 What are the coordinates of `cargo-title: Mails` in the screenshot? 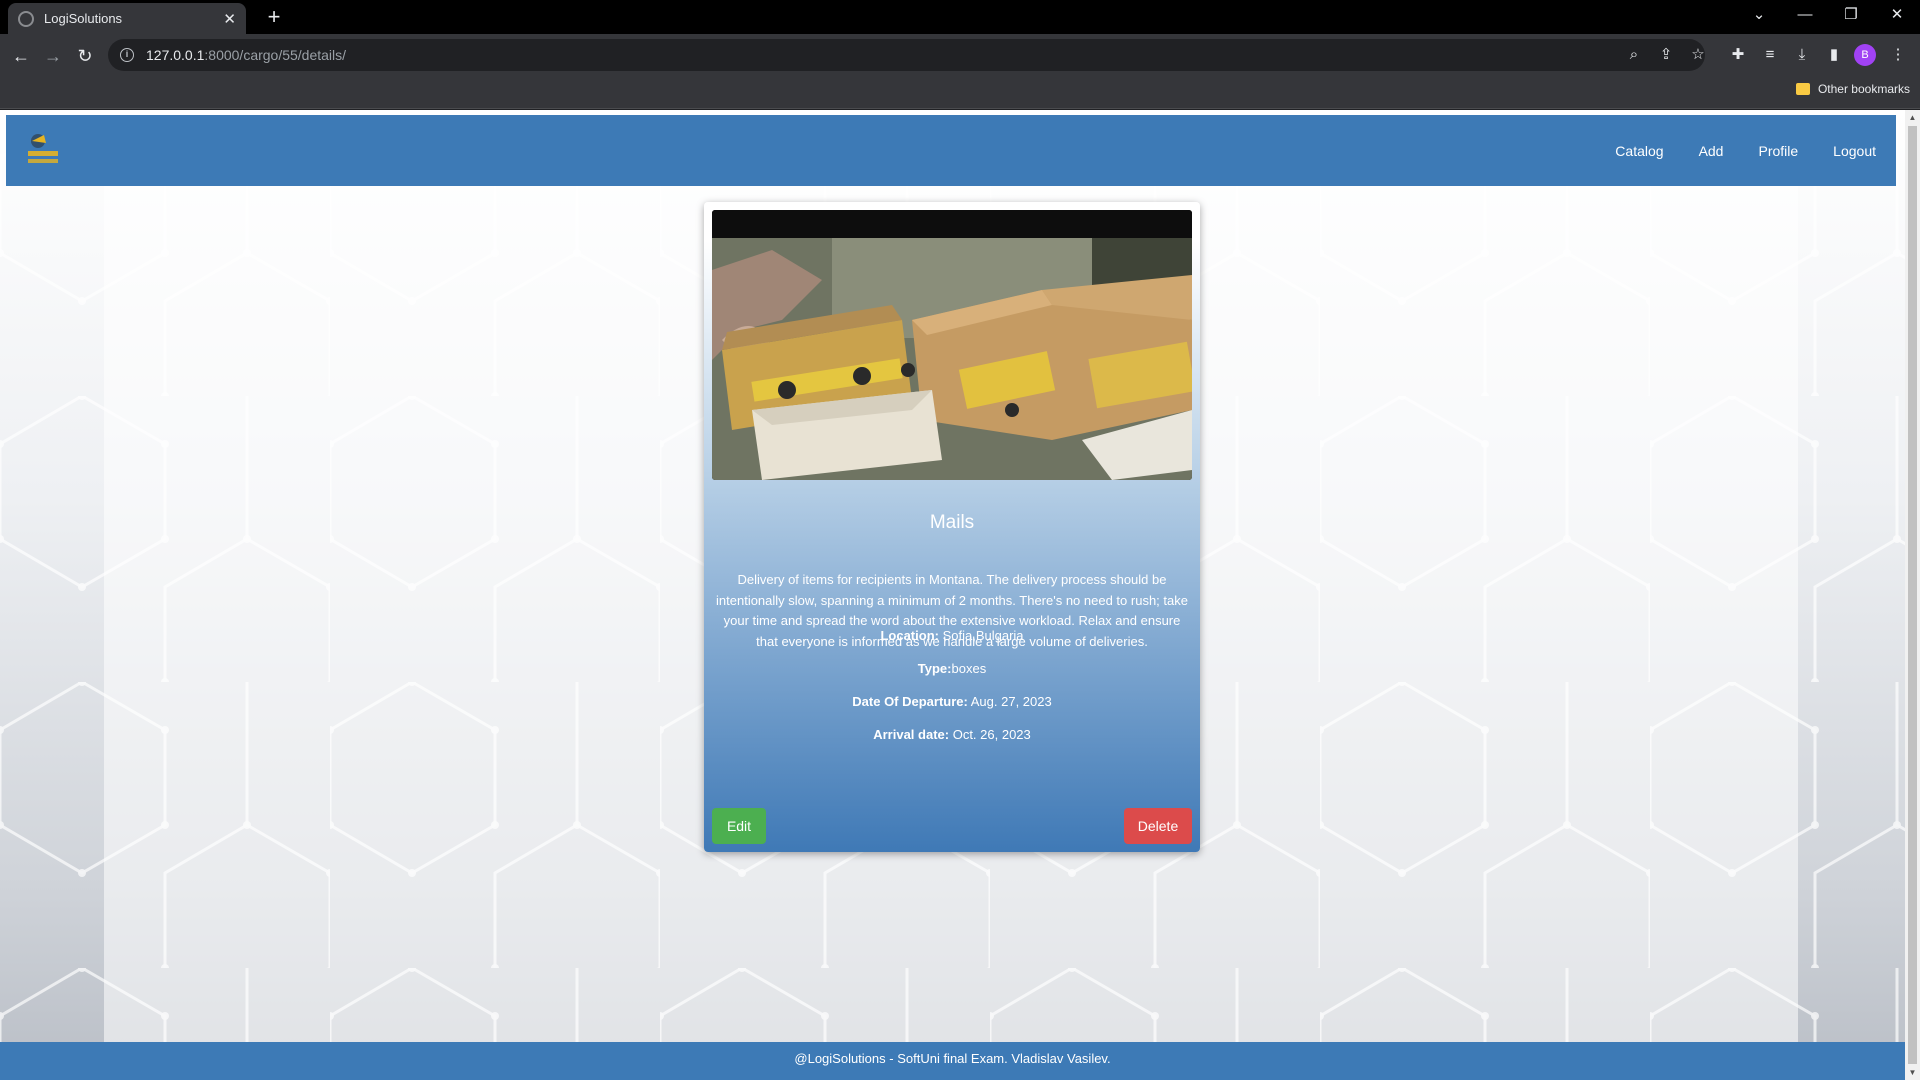 It's located at (952, 522).